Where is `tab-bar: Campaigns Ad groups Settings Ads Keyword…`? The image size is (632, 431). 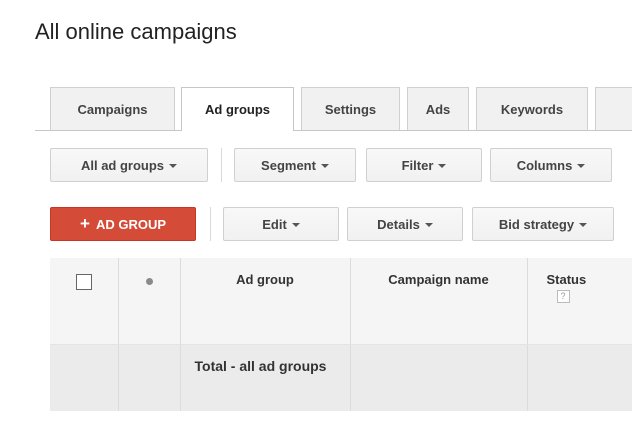
tab-bar: Campaigns Ad groups Settings Ads Keyword… is located at coordinates (333, 109).